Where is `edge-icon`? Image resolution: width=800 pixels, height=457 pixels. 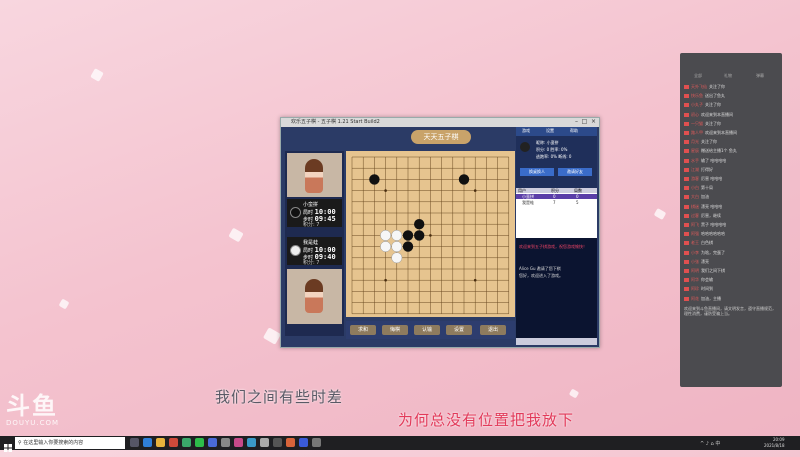 edge-icon is located at coordinates (147, 442).